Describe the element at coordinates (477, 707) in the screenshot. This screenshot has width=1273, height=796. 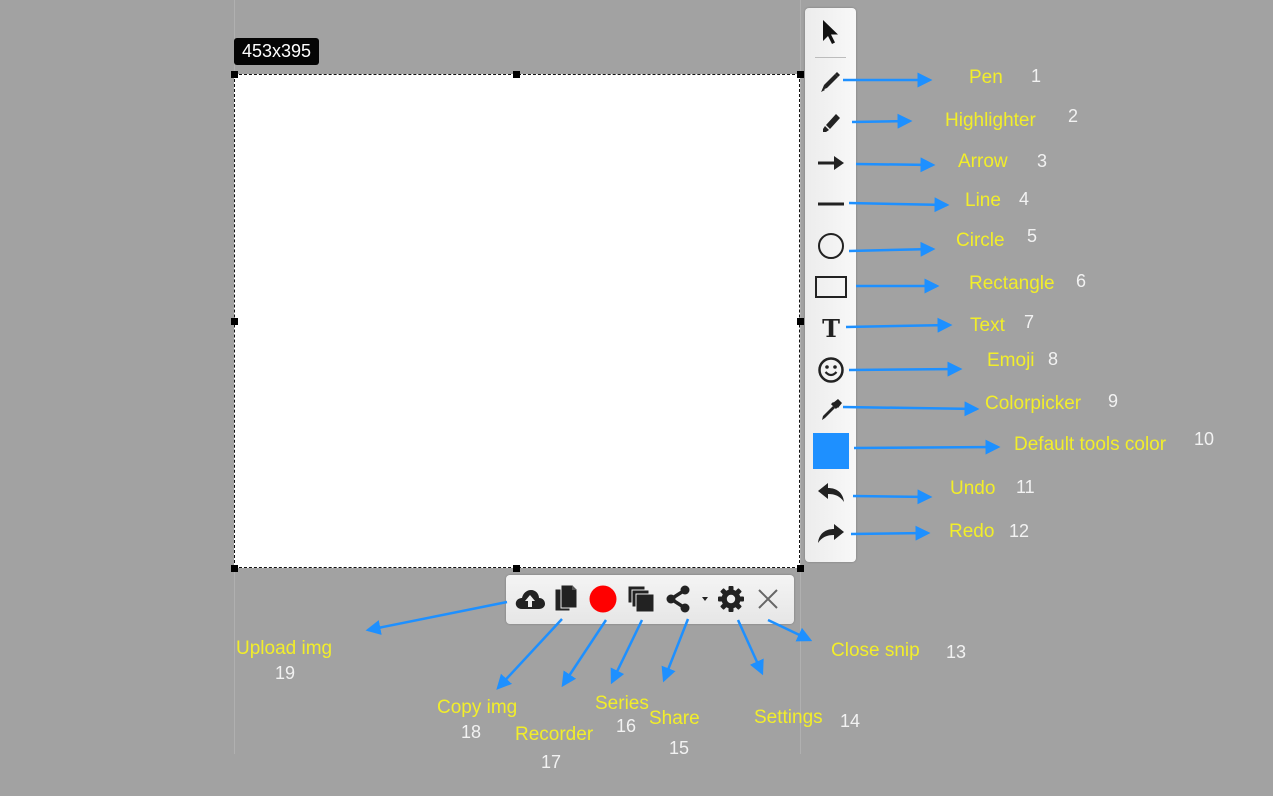
I see `annotation-label-copy: Copy img` at that location.